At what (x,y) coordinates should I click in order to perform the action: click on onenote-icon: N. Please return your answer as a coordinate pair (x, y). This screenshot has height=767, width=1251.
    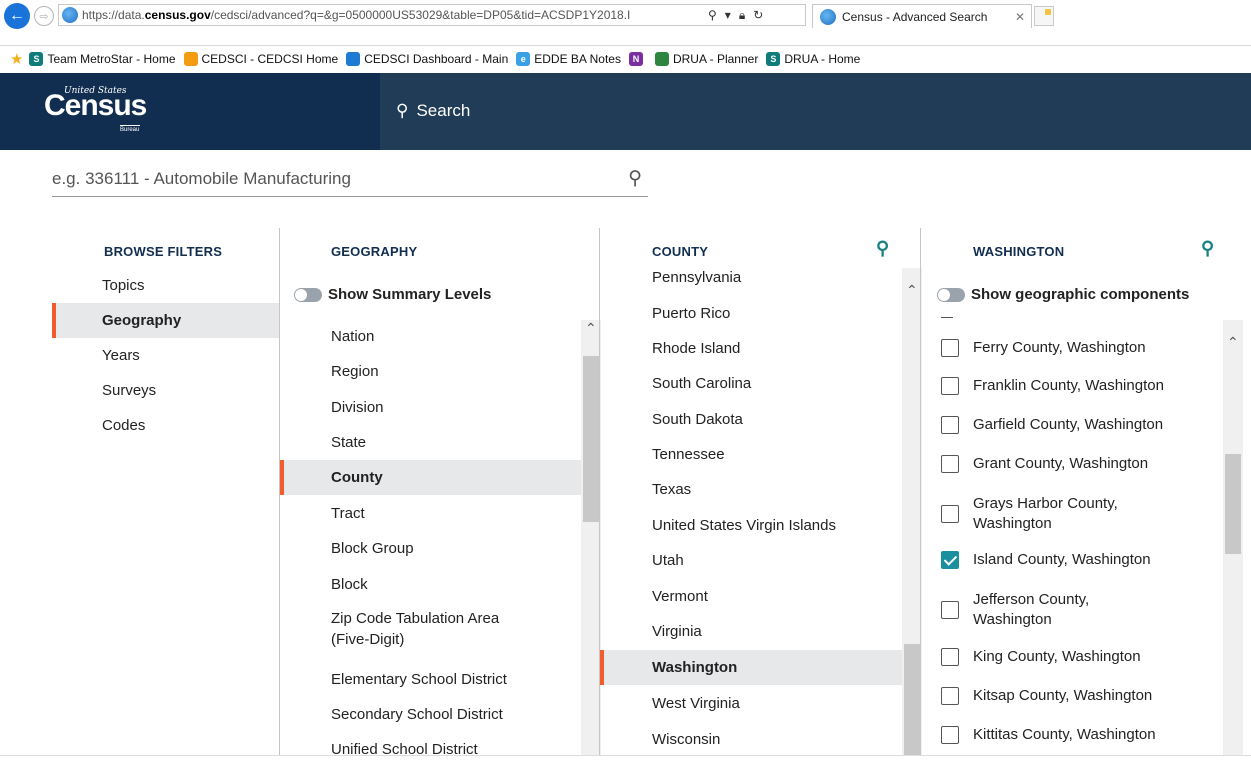
    Looking at the image, I should click on (635, 59).